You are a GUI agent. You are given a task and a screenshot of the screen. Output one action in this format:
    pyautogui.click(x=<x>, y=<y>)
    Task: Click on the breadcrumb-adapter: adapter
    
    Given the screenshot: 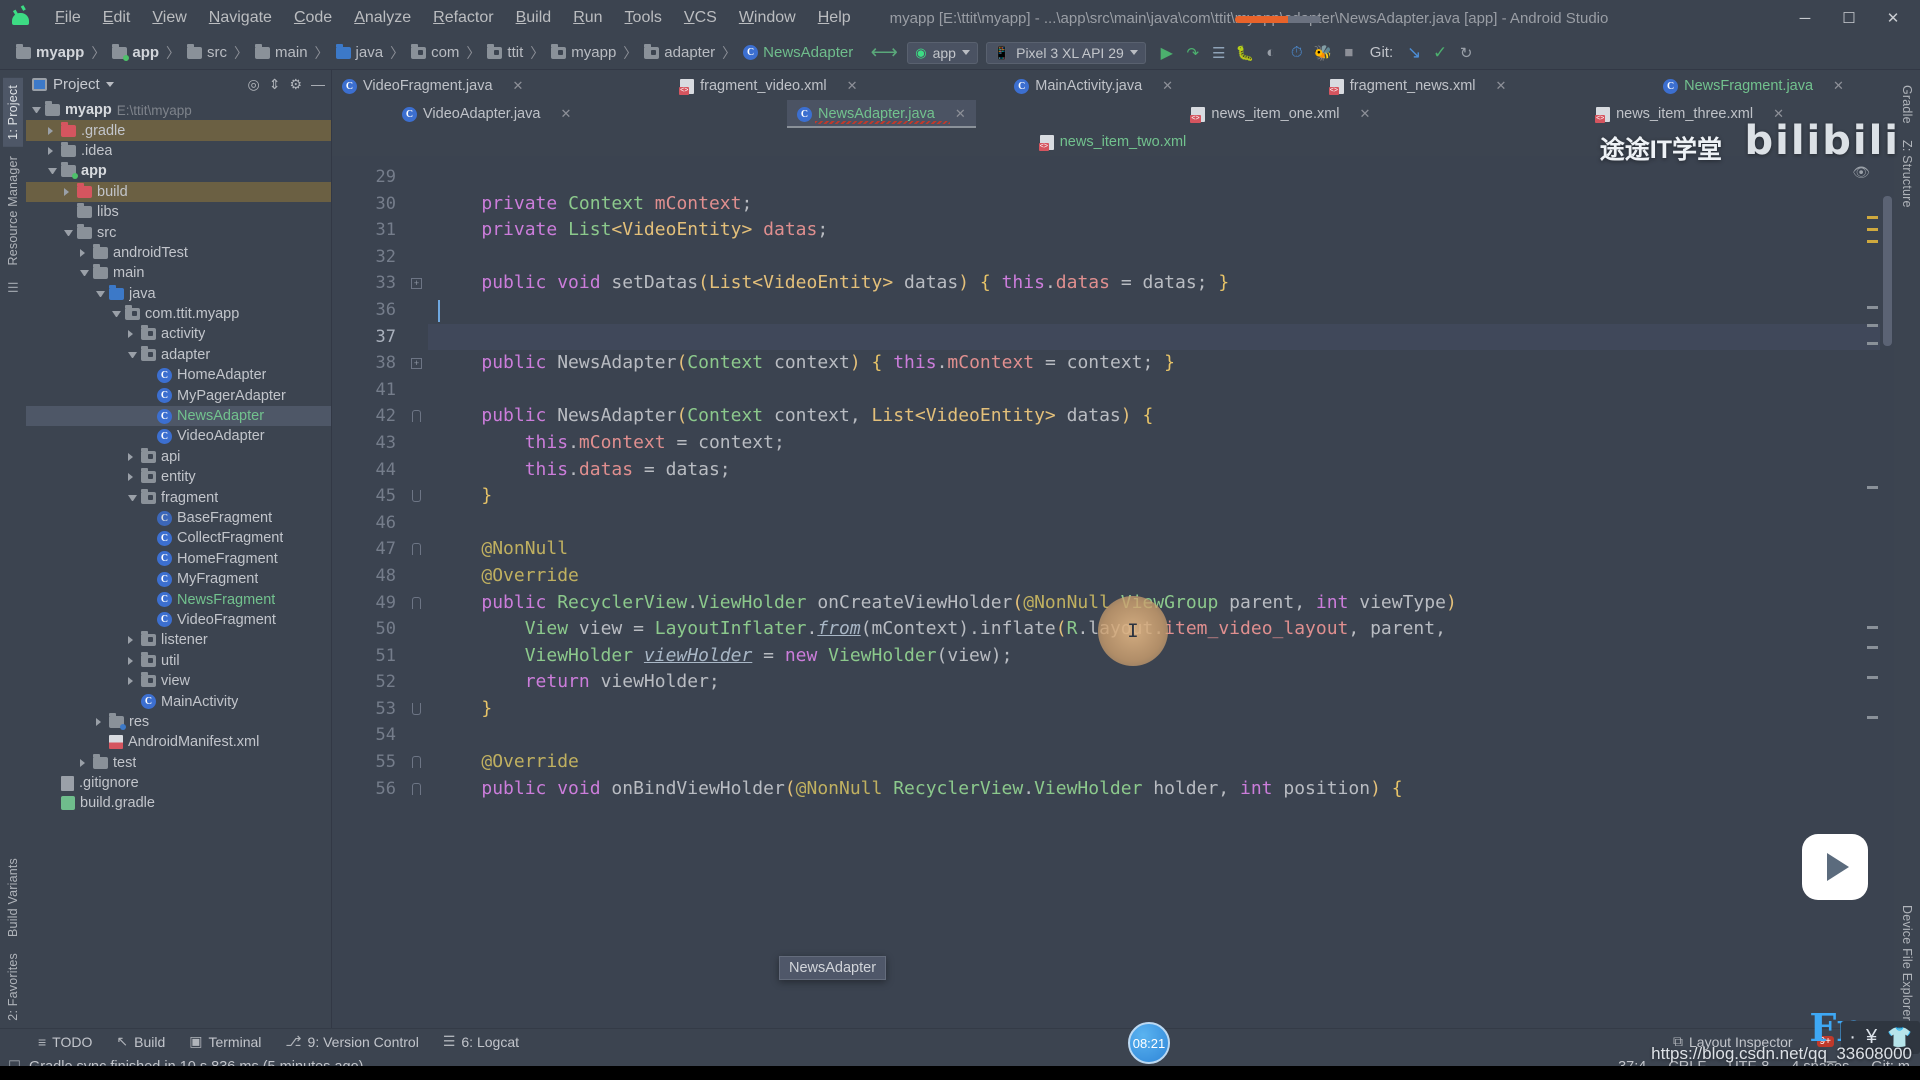 What is the action you would take?
    pyautogui.click(x=679, y=52)
    